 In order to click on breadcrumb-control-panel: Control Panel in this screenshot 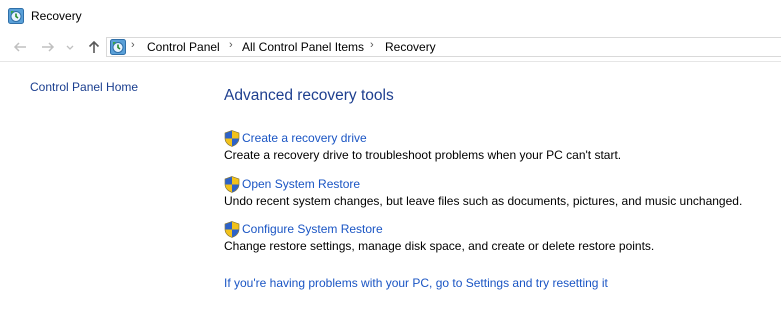, I will do `click(183, 47)`.